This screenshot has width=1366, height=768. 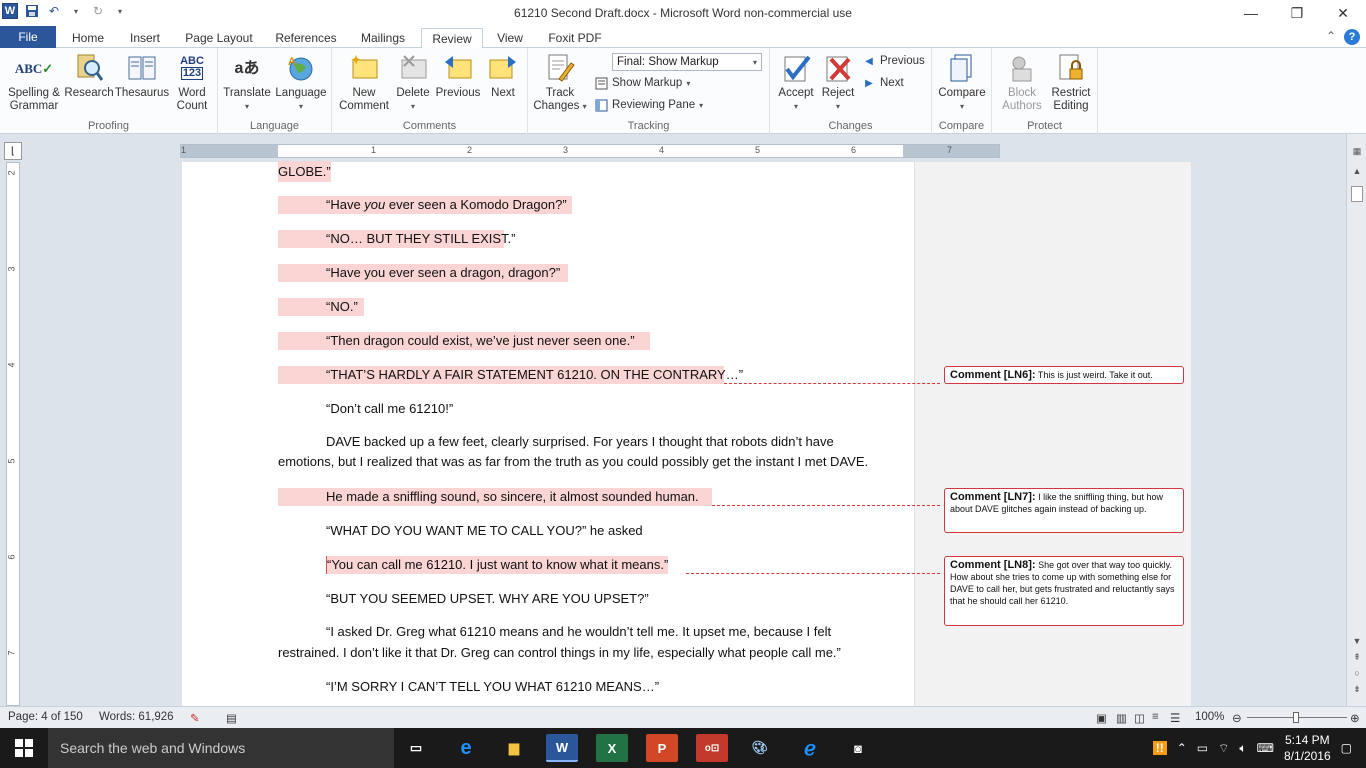 What do you see at coordinates (1355, 718) in the screenshot?
I see `zoom-in-icon: ⊕` at bounding box center [1355, 718].